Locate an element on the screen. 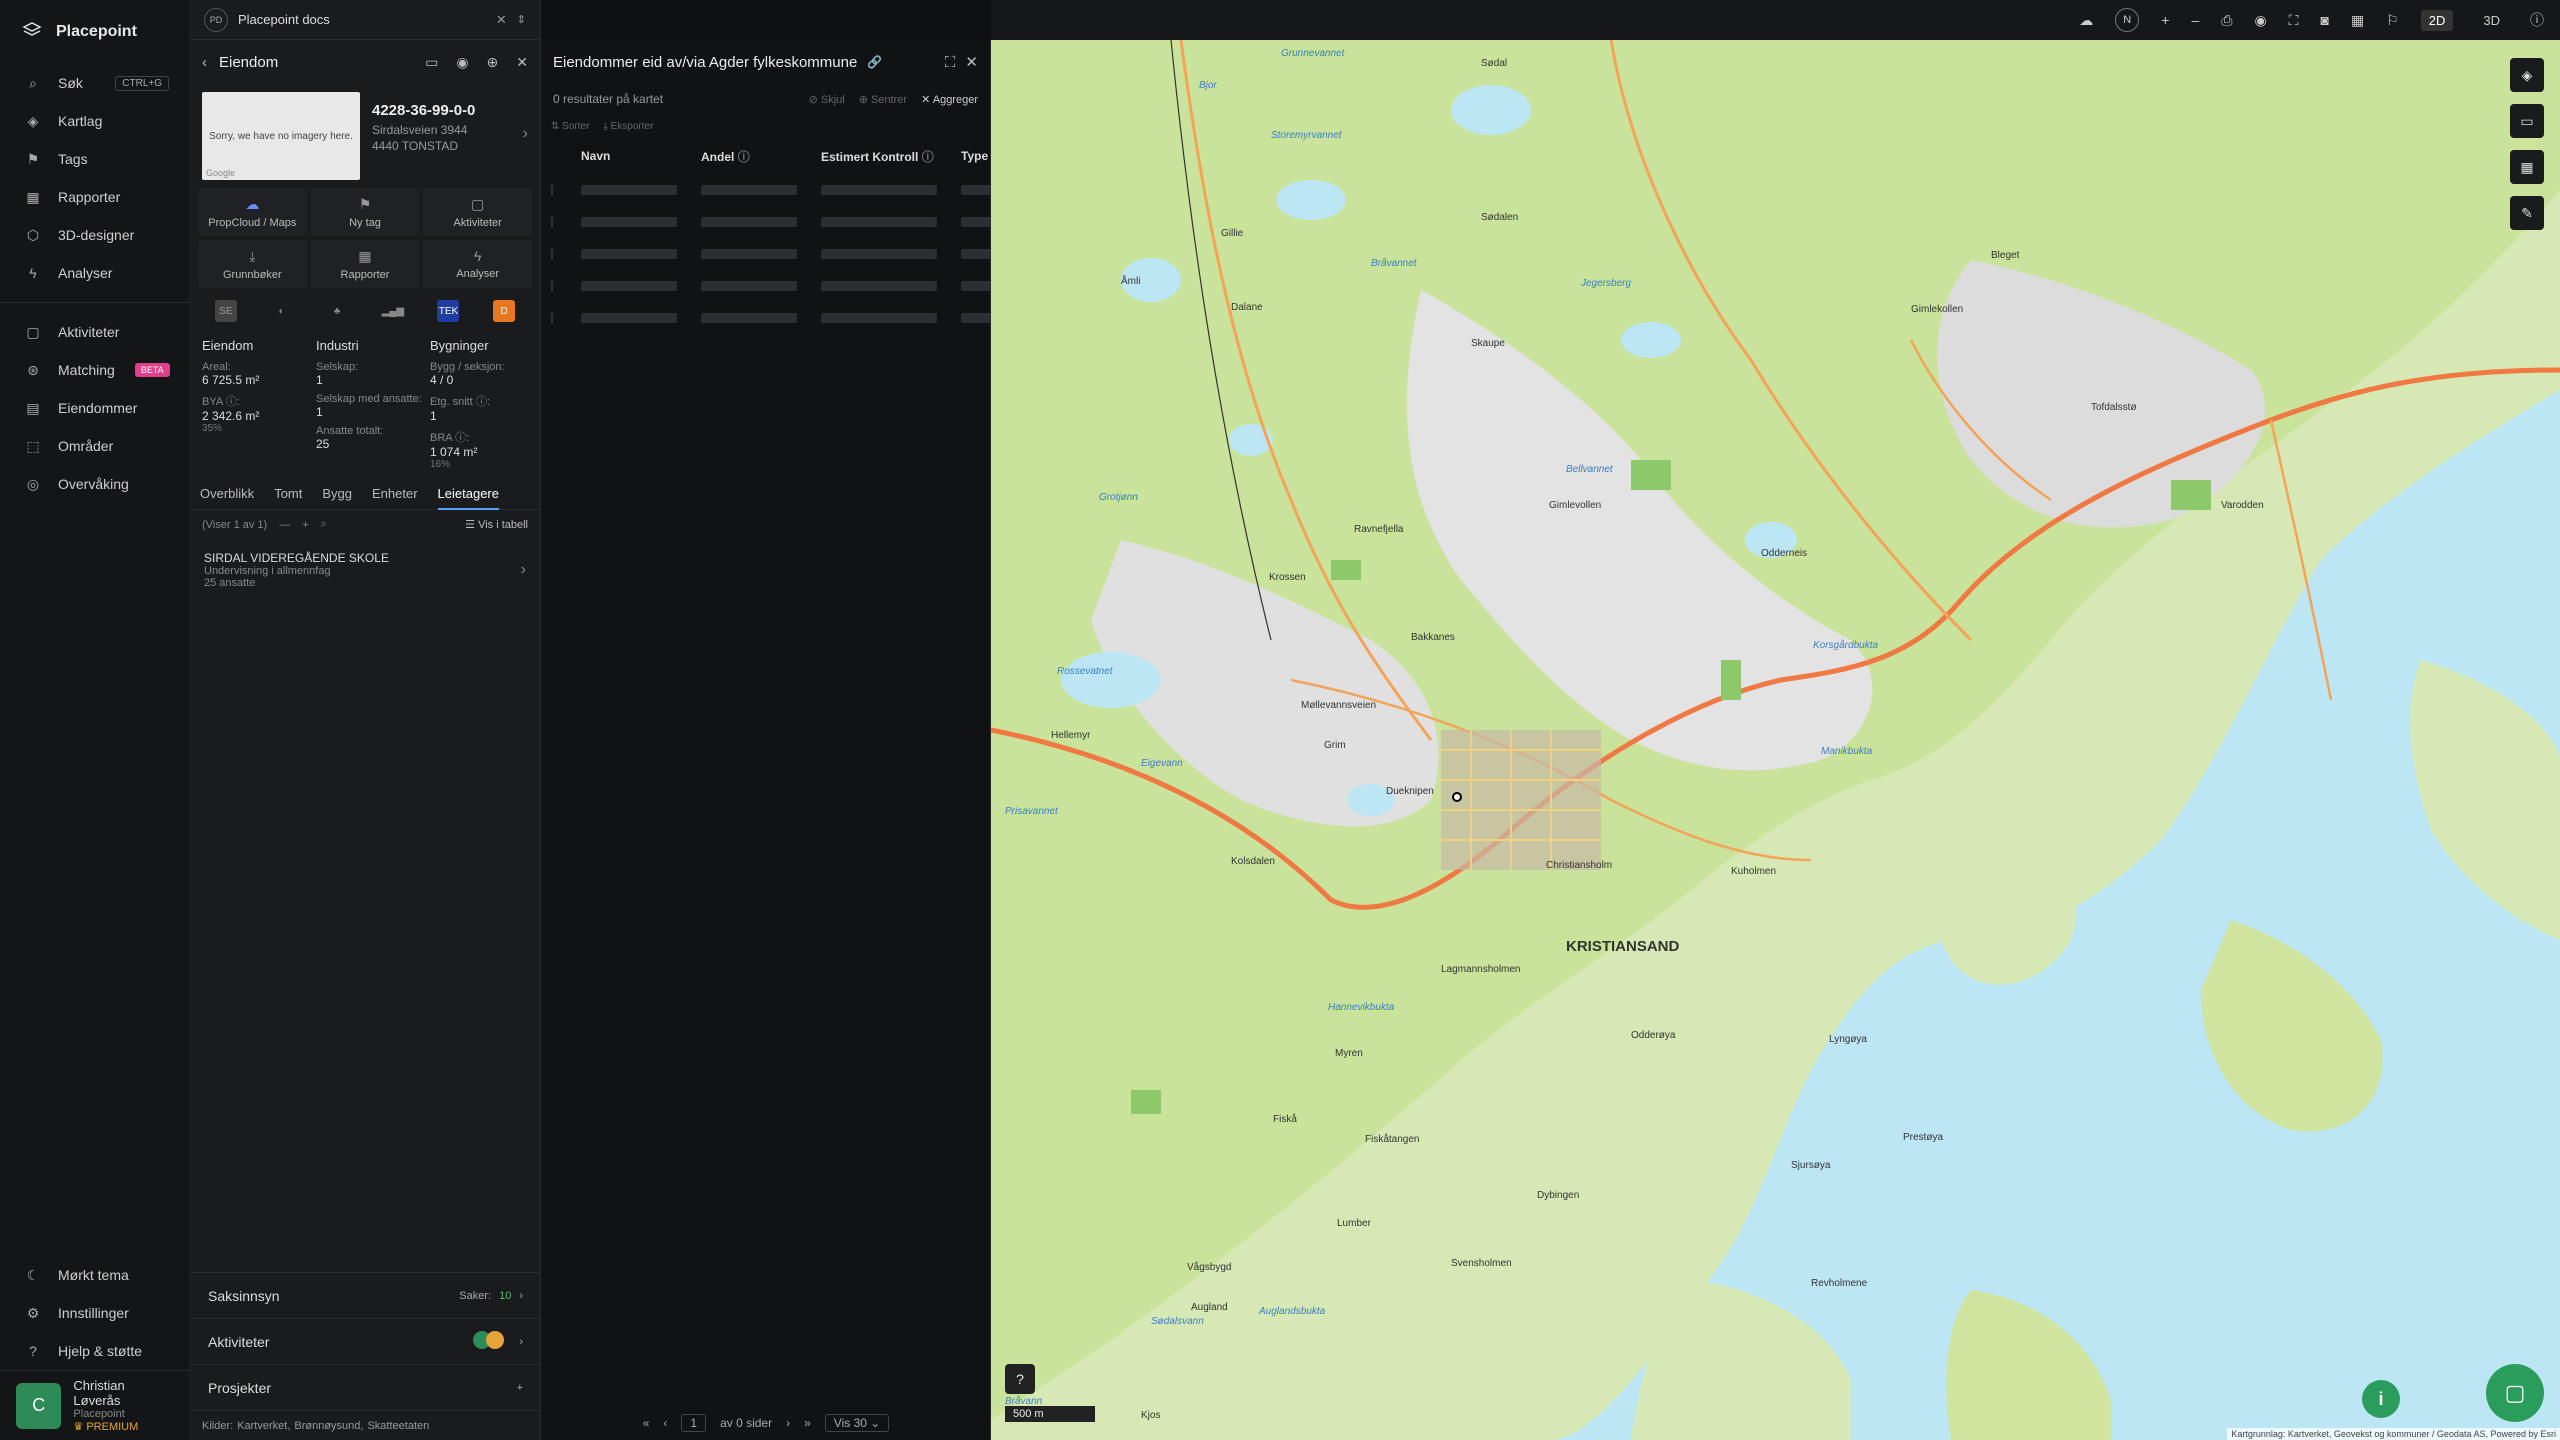  propcloud-icon: ☁ is located at coordinates (2086, 20).